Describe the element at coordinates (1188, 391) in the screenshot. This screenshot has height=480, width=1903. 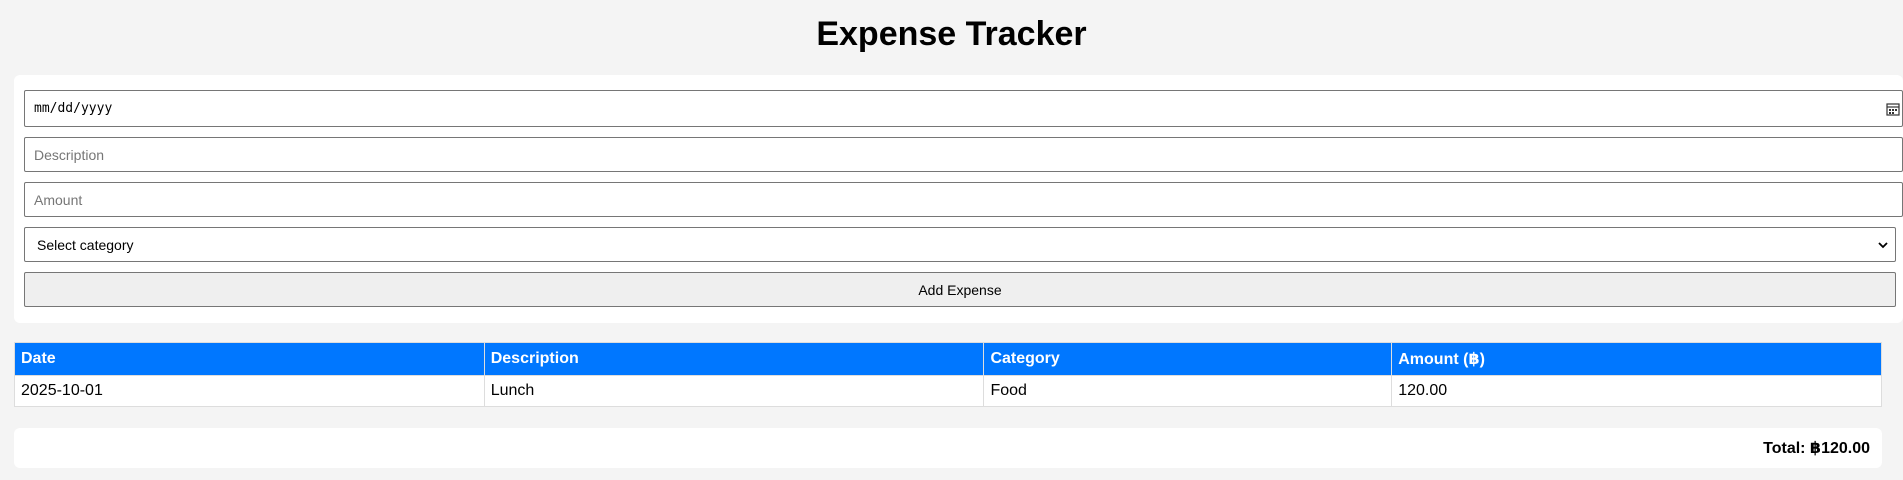
I see `cell-category: Food` at that location.